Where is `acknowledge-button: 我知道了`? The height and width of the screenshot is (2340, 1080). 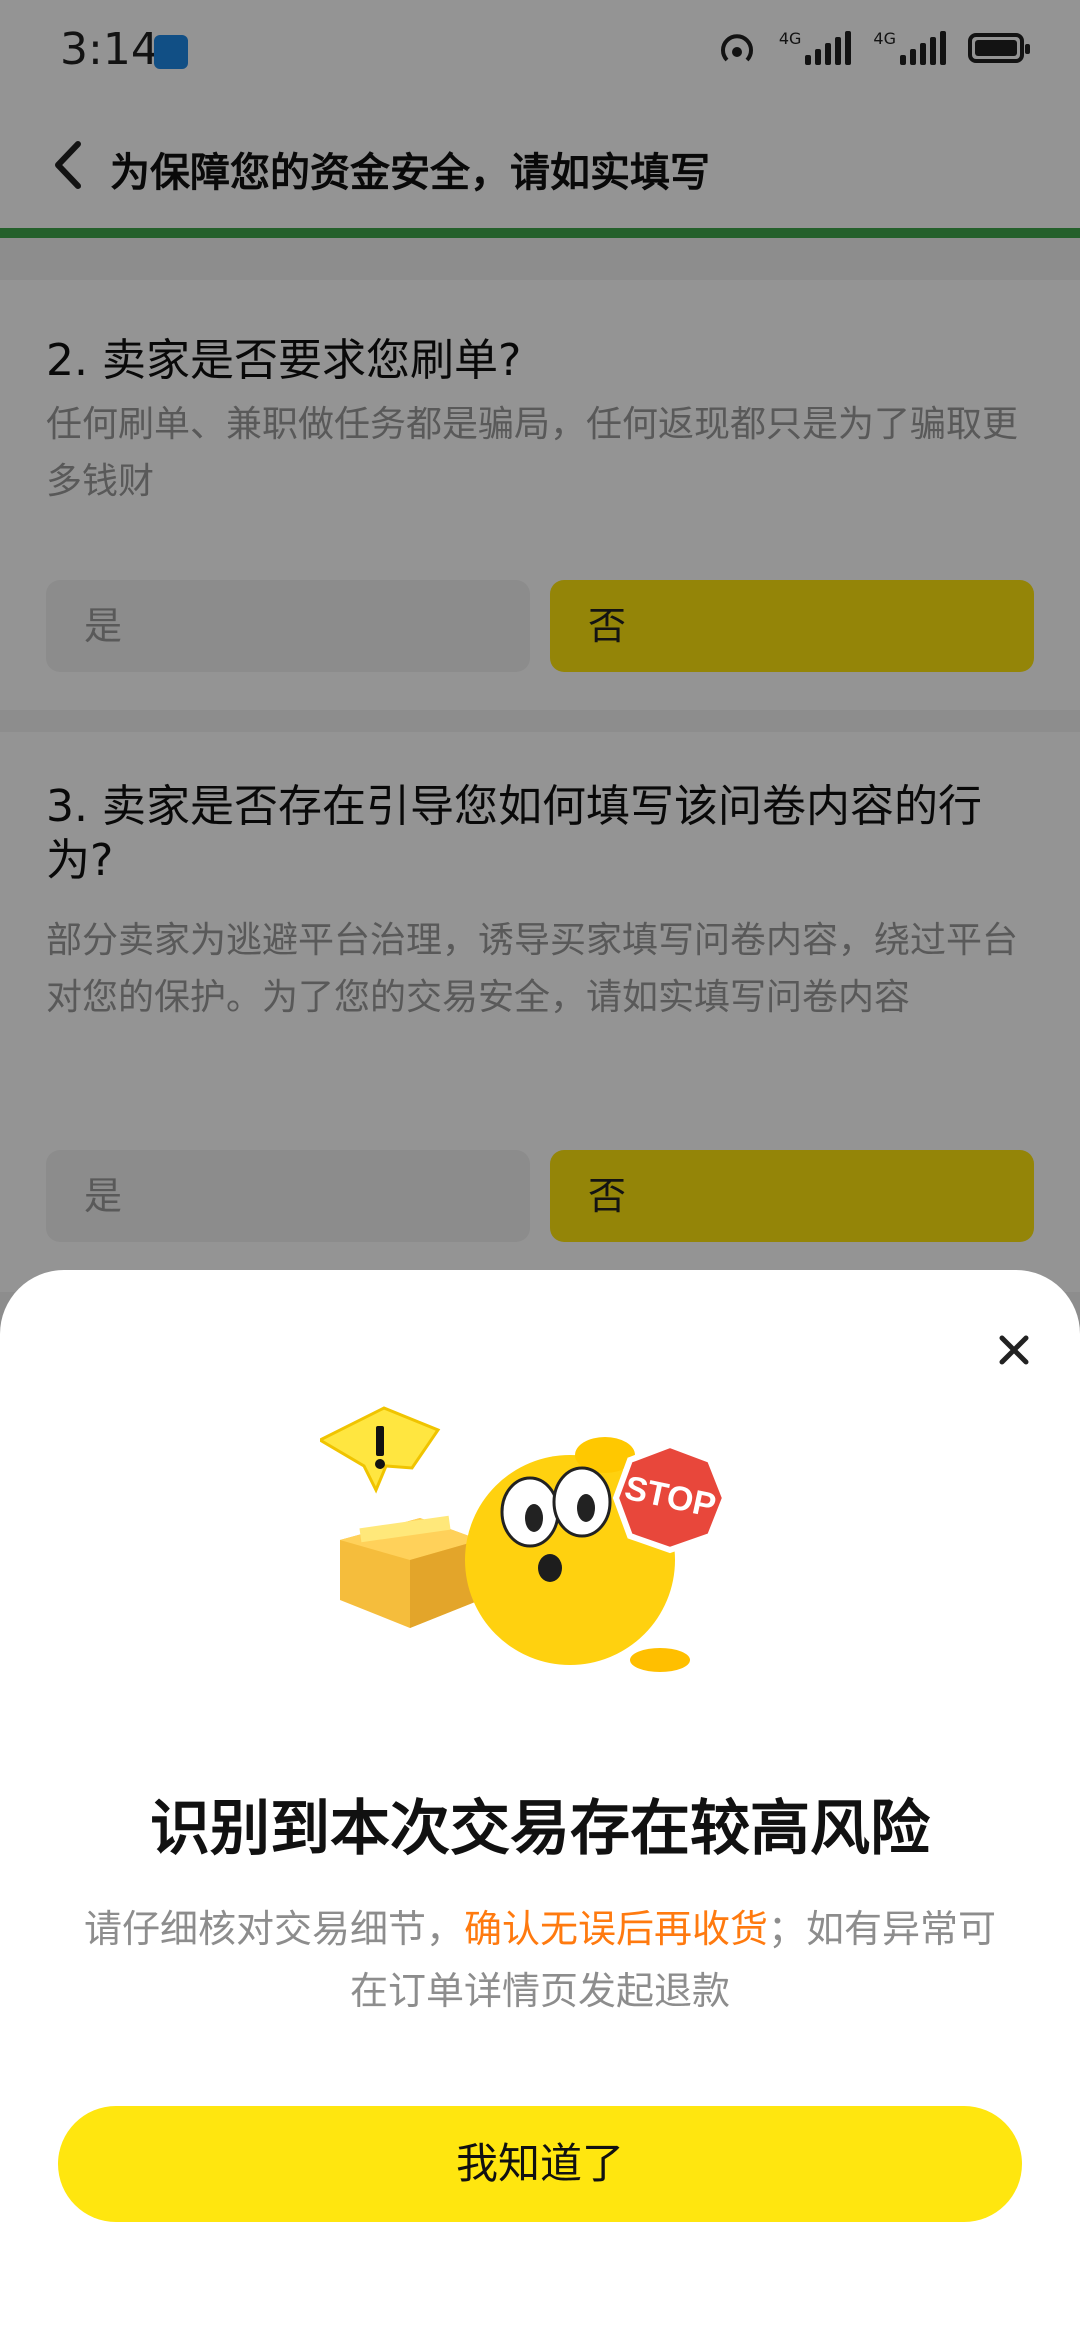 acknowledge-button: 我知道了 is located at coordinates (540, 2164).